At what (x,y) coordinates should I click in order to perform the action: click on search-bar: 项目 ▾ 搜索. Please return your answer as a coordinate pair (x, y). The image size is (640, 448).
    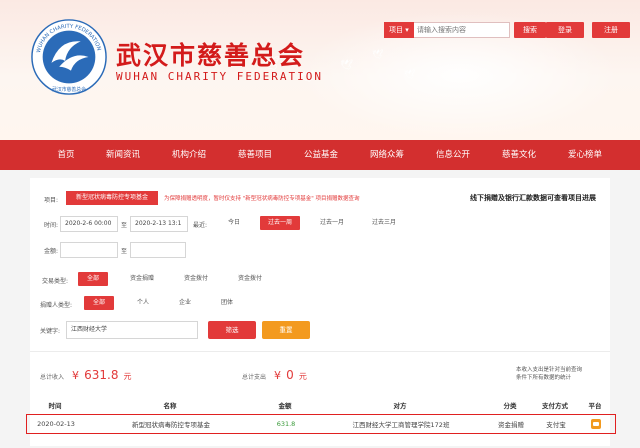
    Looking at the image, I should click on (465, 30).